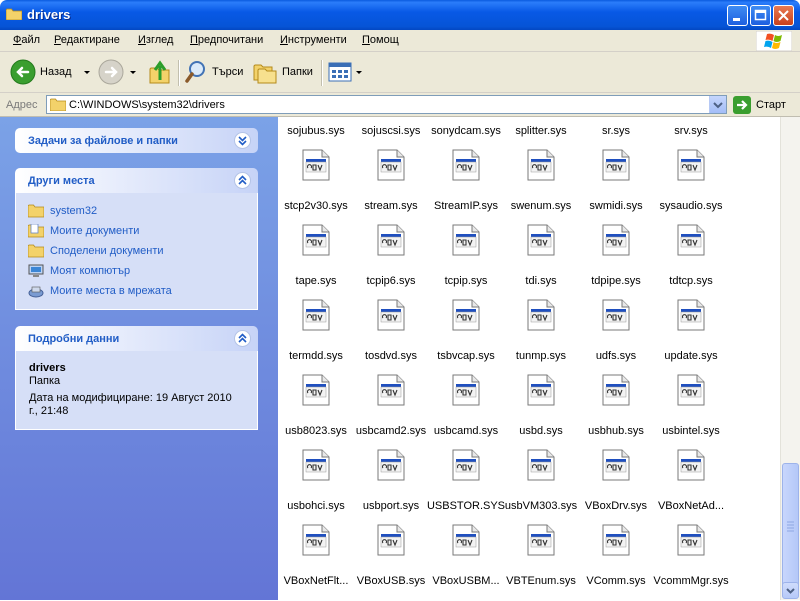  What do you see at coordinates (616, 127) in the screenshot?
I see `file-item: sr.sys` at bounding box center [616, 127].